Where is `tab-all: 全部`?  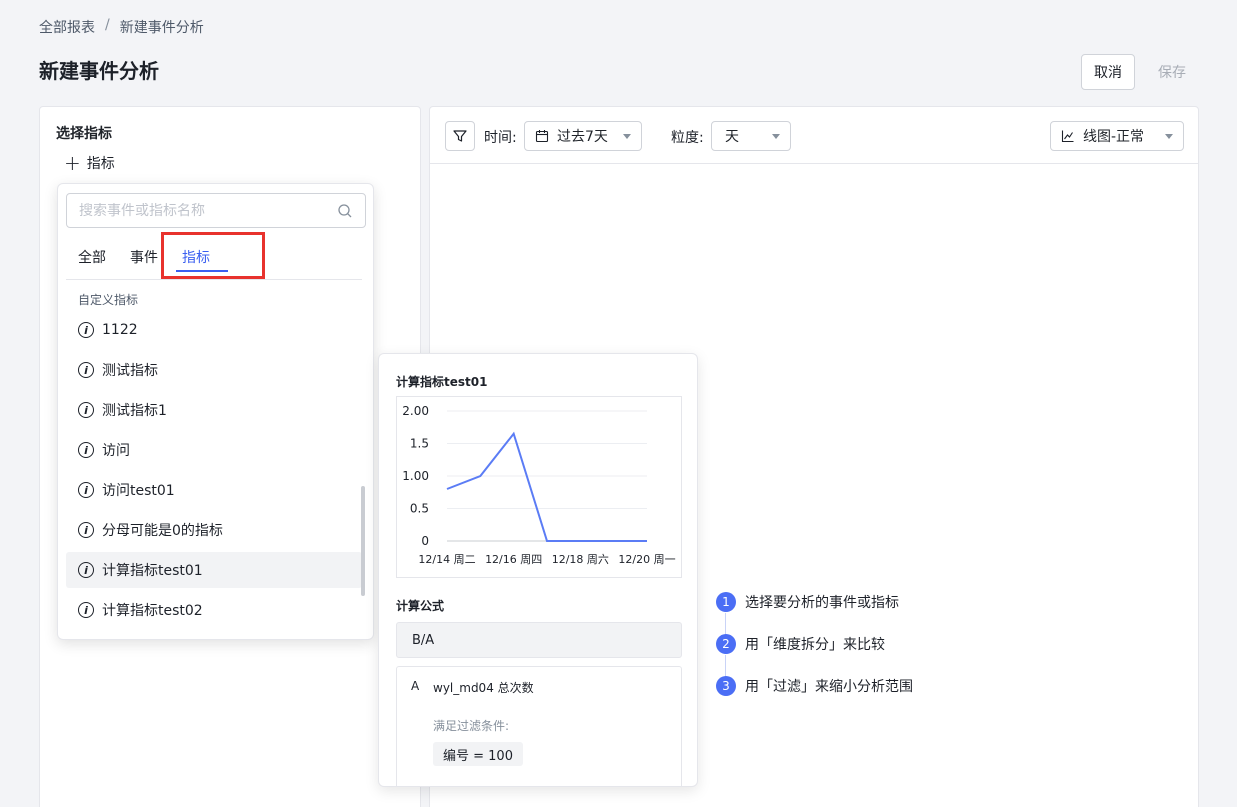 tab-all: 全部 is located at coordinates (92, 257).